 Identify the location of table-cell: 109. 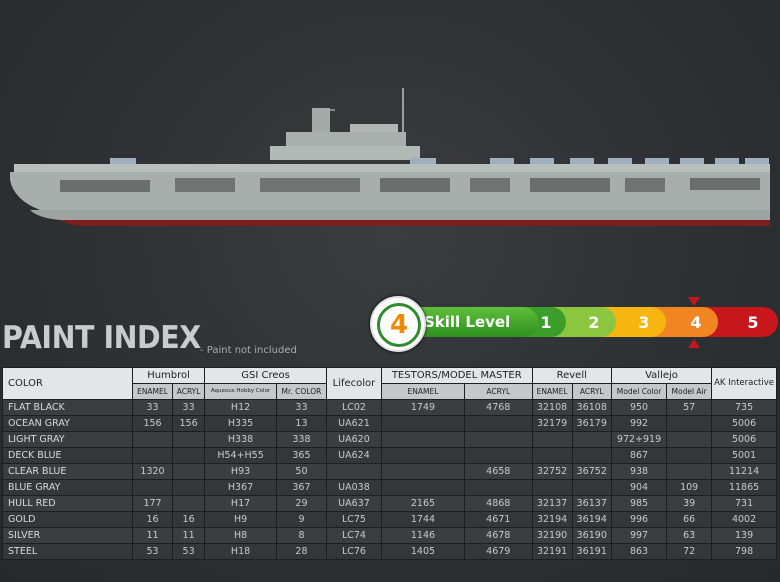
(689, 487).